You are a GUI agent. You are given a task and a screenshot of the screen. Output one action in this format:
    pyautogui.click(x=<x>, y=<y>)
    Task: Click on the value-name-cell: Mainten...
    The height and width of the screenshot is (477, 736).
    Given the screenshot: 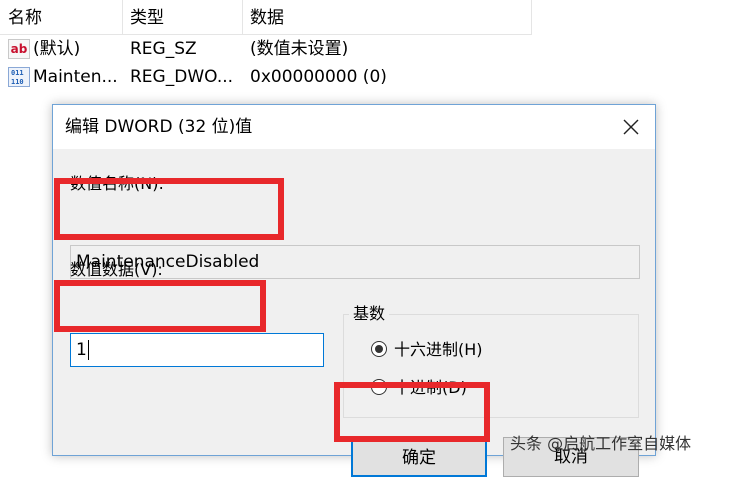 What is the action you would take?
    pyautogui.click(x=75, y=77)
    